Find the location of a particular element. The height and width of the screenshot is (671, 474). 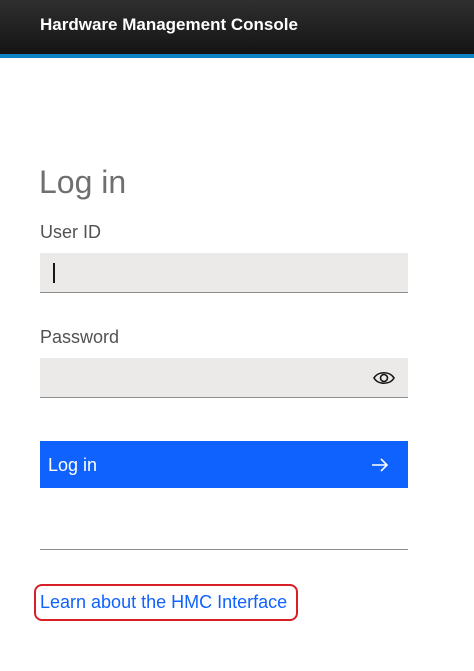

learn-hmc-link: Learn about the HMC Interface is located at coordinates (163, 602).